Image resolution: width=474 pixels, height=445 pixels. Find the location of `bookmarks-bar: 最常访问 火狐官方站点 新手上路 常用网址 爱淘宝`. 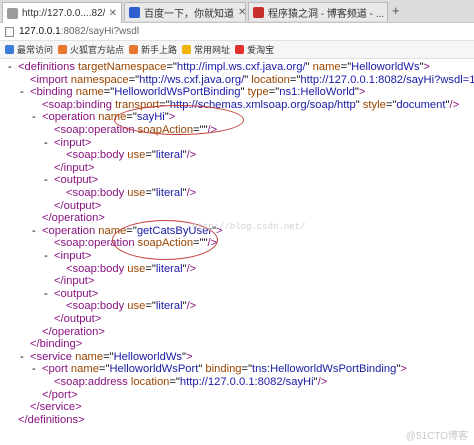

bookmarks-bar: 最常访问 火狐官方站点 新手上路 常用网址 爱淘宝 is located at coordinates (237, 50).